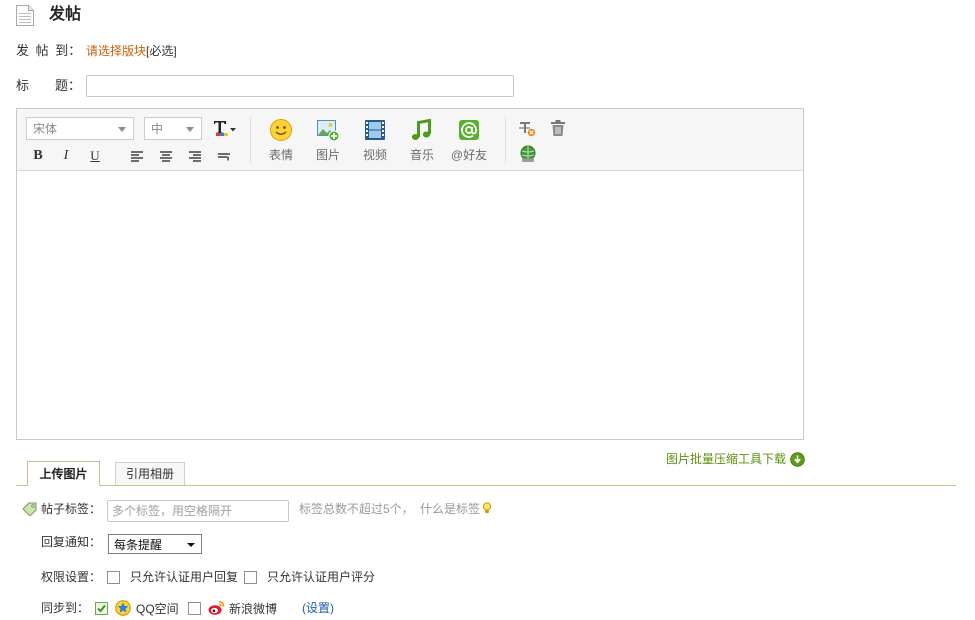 The height and width of the screenshot is (620, 975). What do you see at coordinates (157, 609) in the screenshot?
I see `sync-qzone-label: QQ空间` at bounding box center [157, 609].